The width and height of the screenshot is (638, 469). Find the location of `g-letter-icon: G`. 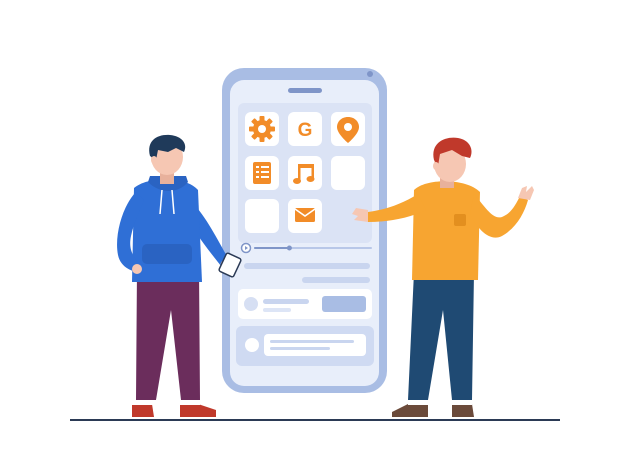

g-letter-icon: G is located at coordinates (305, 130).